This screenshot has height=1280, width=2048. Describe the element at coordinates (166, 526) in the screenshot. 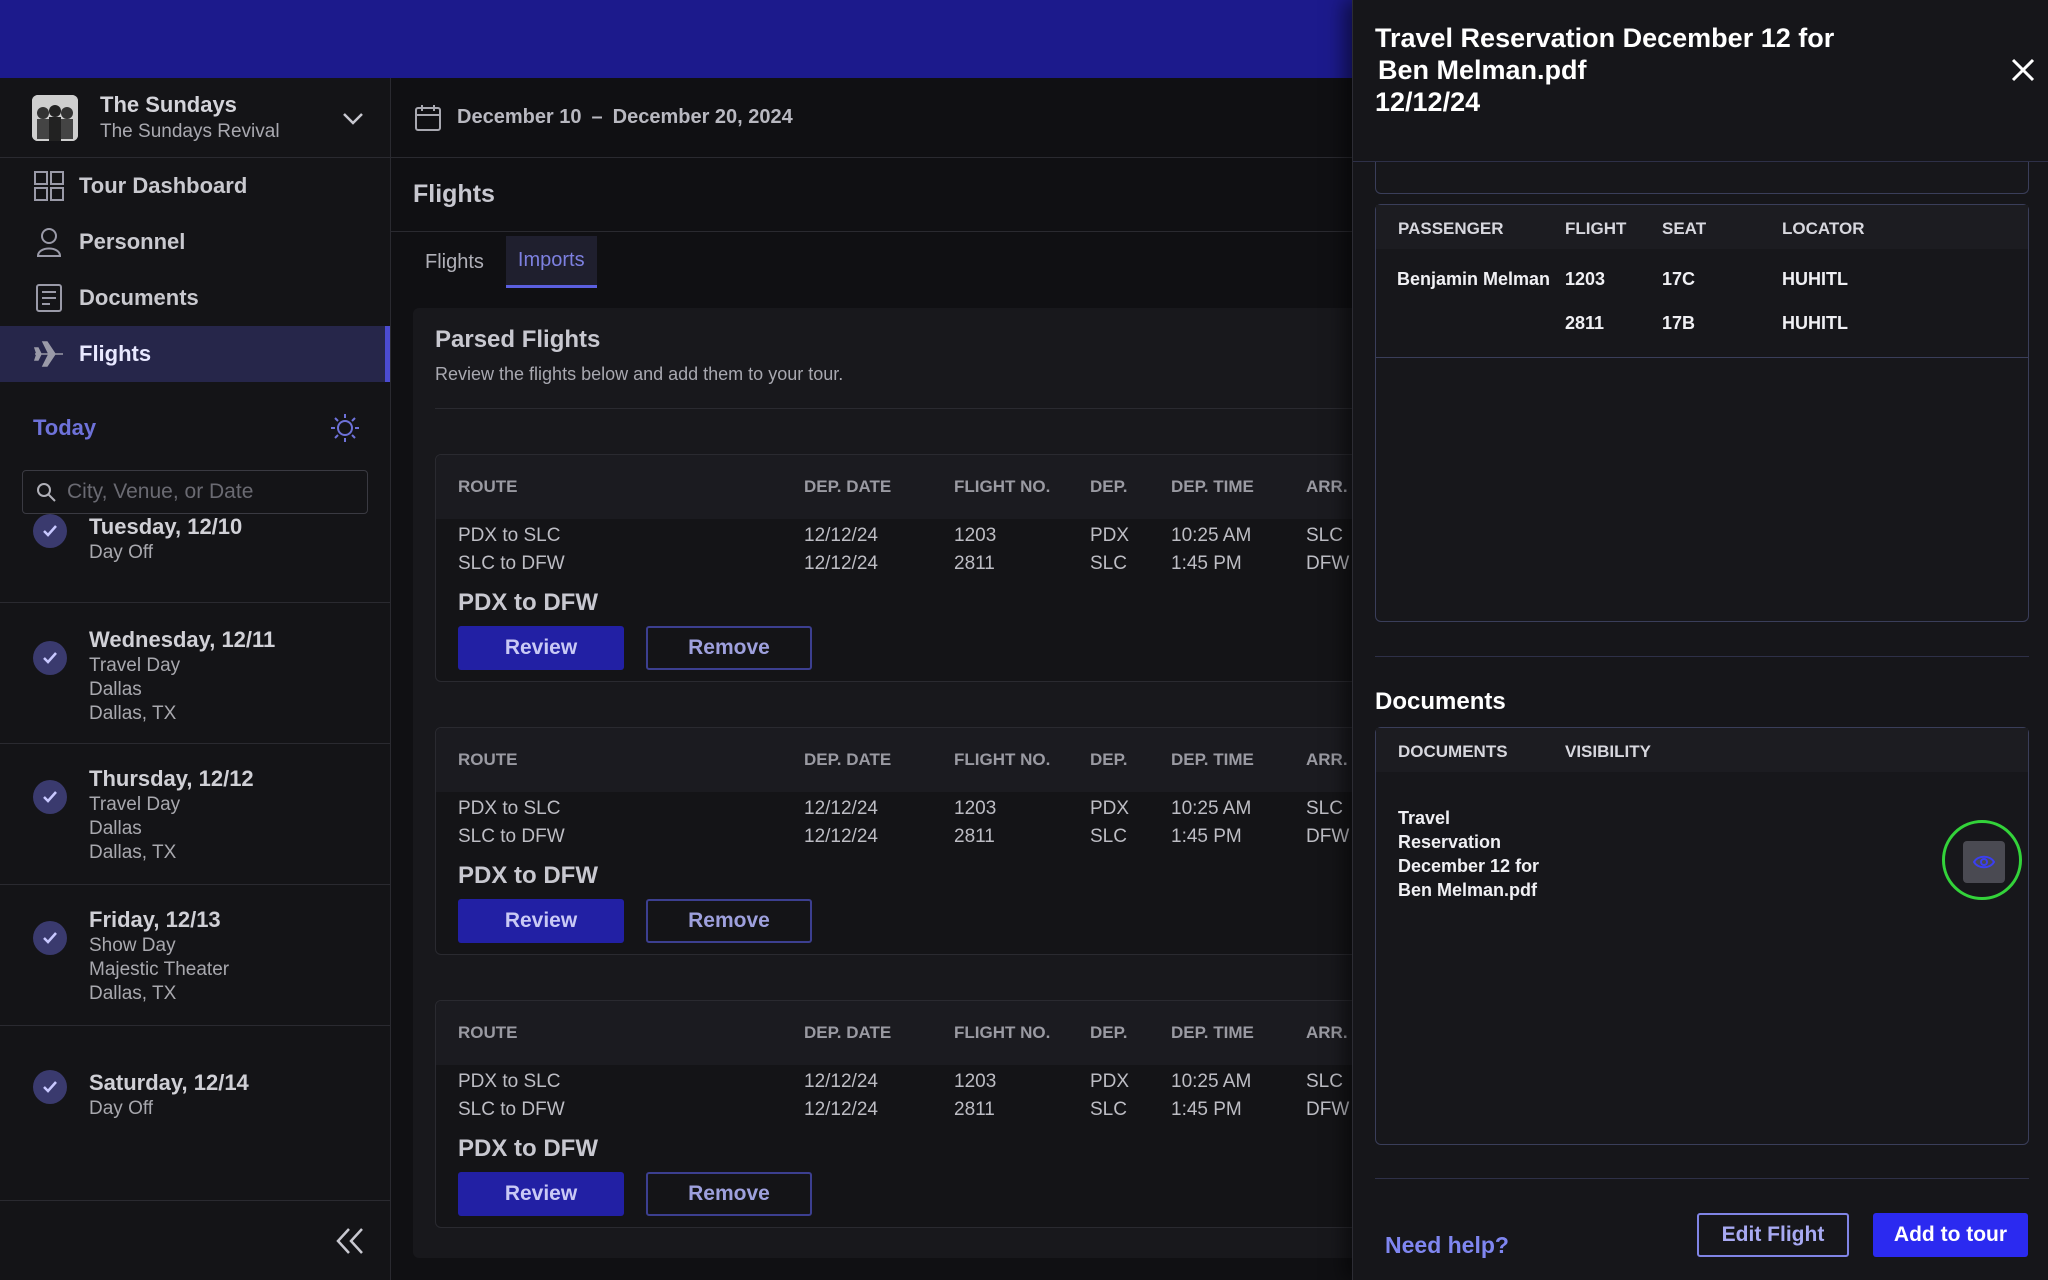

I see `day-title: Tuesday, 12/10` at that location.